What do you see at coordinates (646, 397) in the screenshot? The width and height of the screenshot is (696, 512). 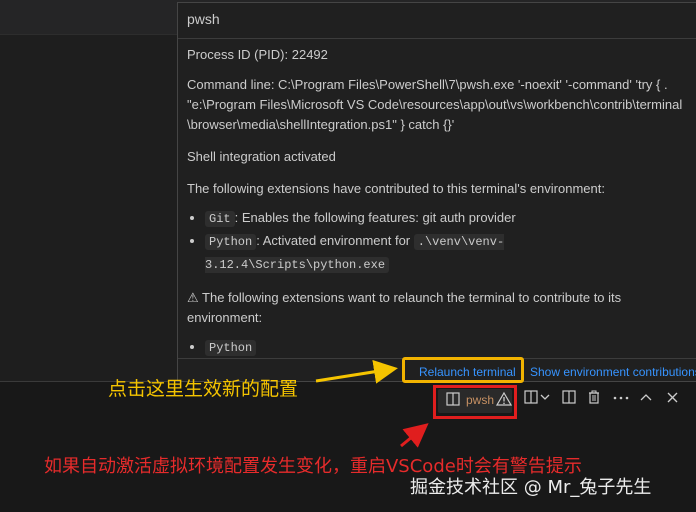 I see `chevron-up-icon` at bounding box center [646, 397].